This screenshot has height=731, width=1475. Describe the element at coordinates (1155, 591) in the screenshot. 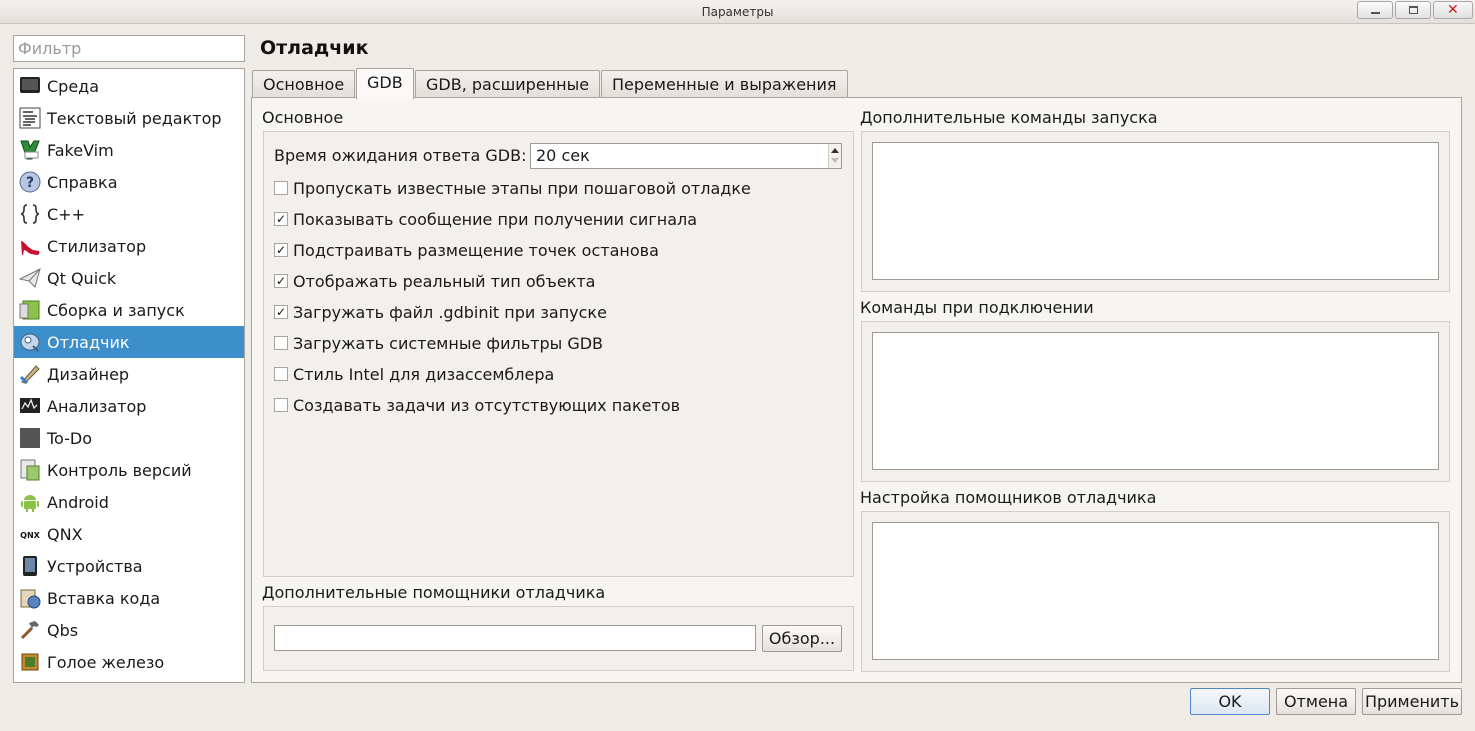

I see `helper-customization-textarea` at that location.